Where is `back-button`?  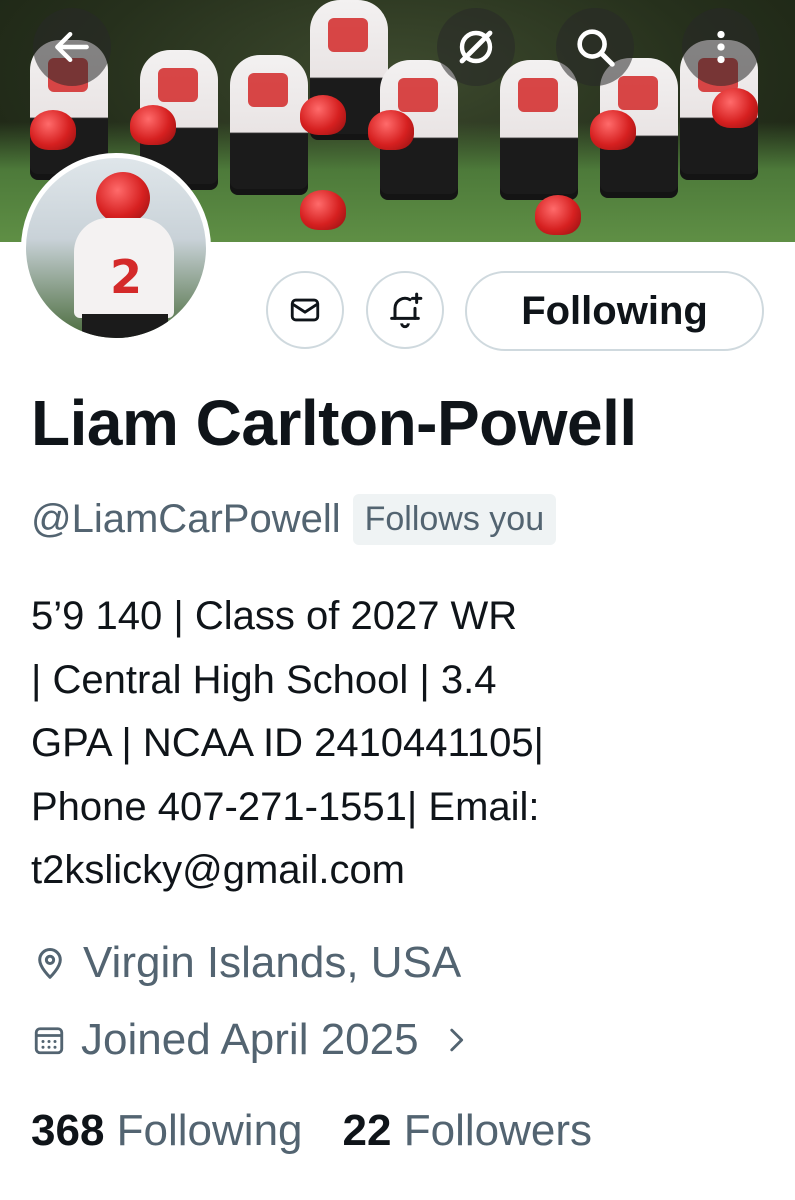
back-button is located at coordinates (72, 47).